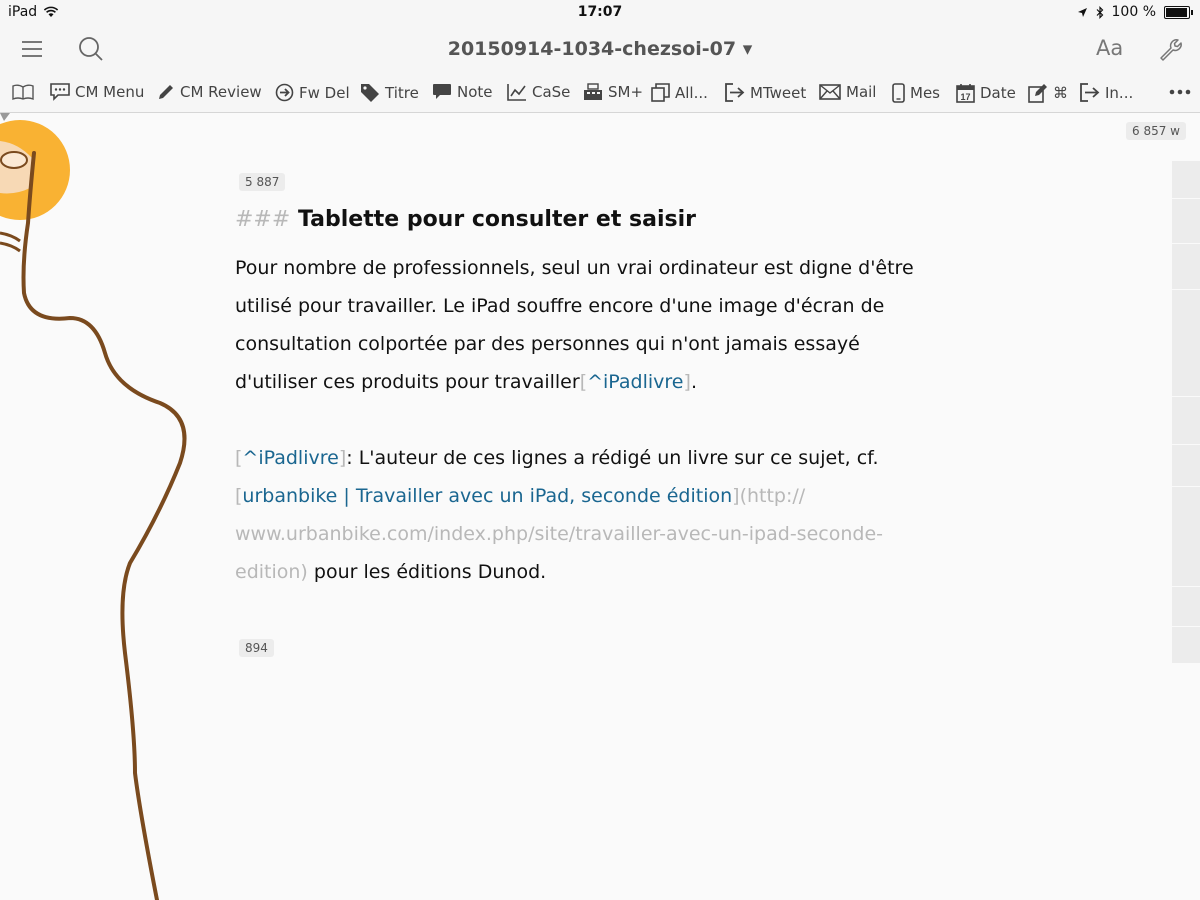  What do you see at coordinates (1048, 93) in the screenshot?
I see `toolbar-item-command: ⌘` at bounding box center [1048, 93].